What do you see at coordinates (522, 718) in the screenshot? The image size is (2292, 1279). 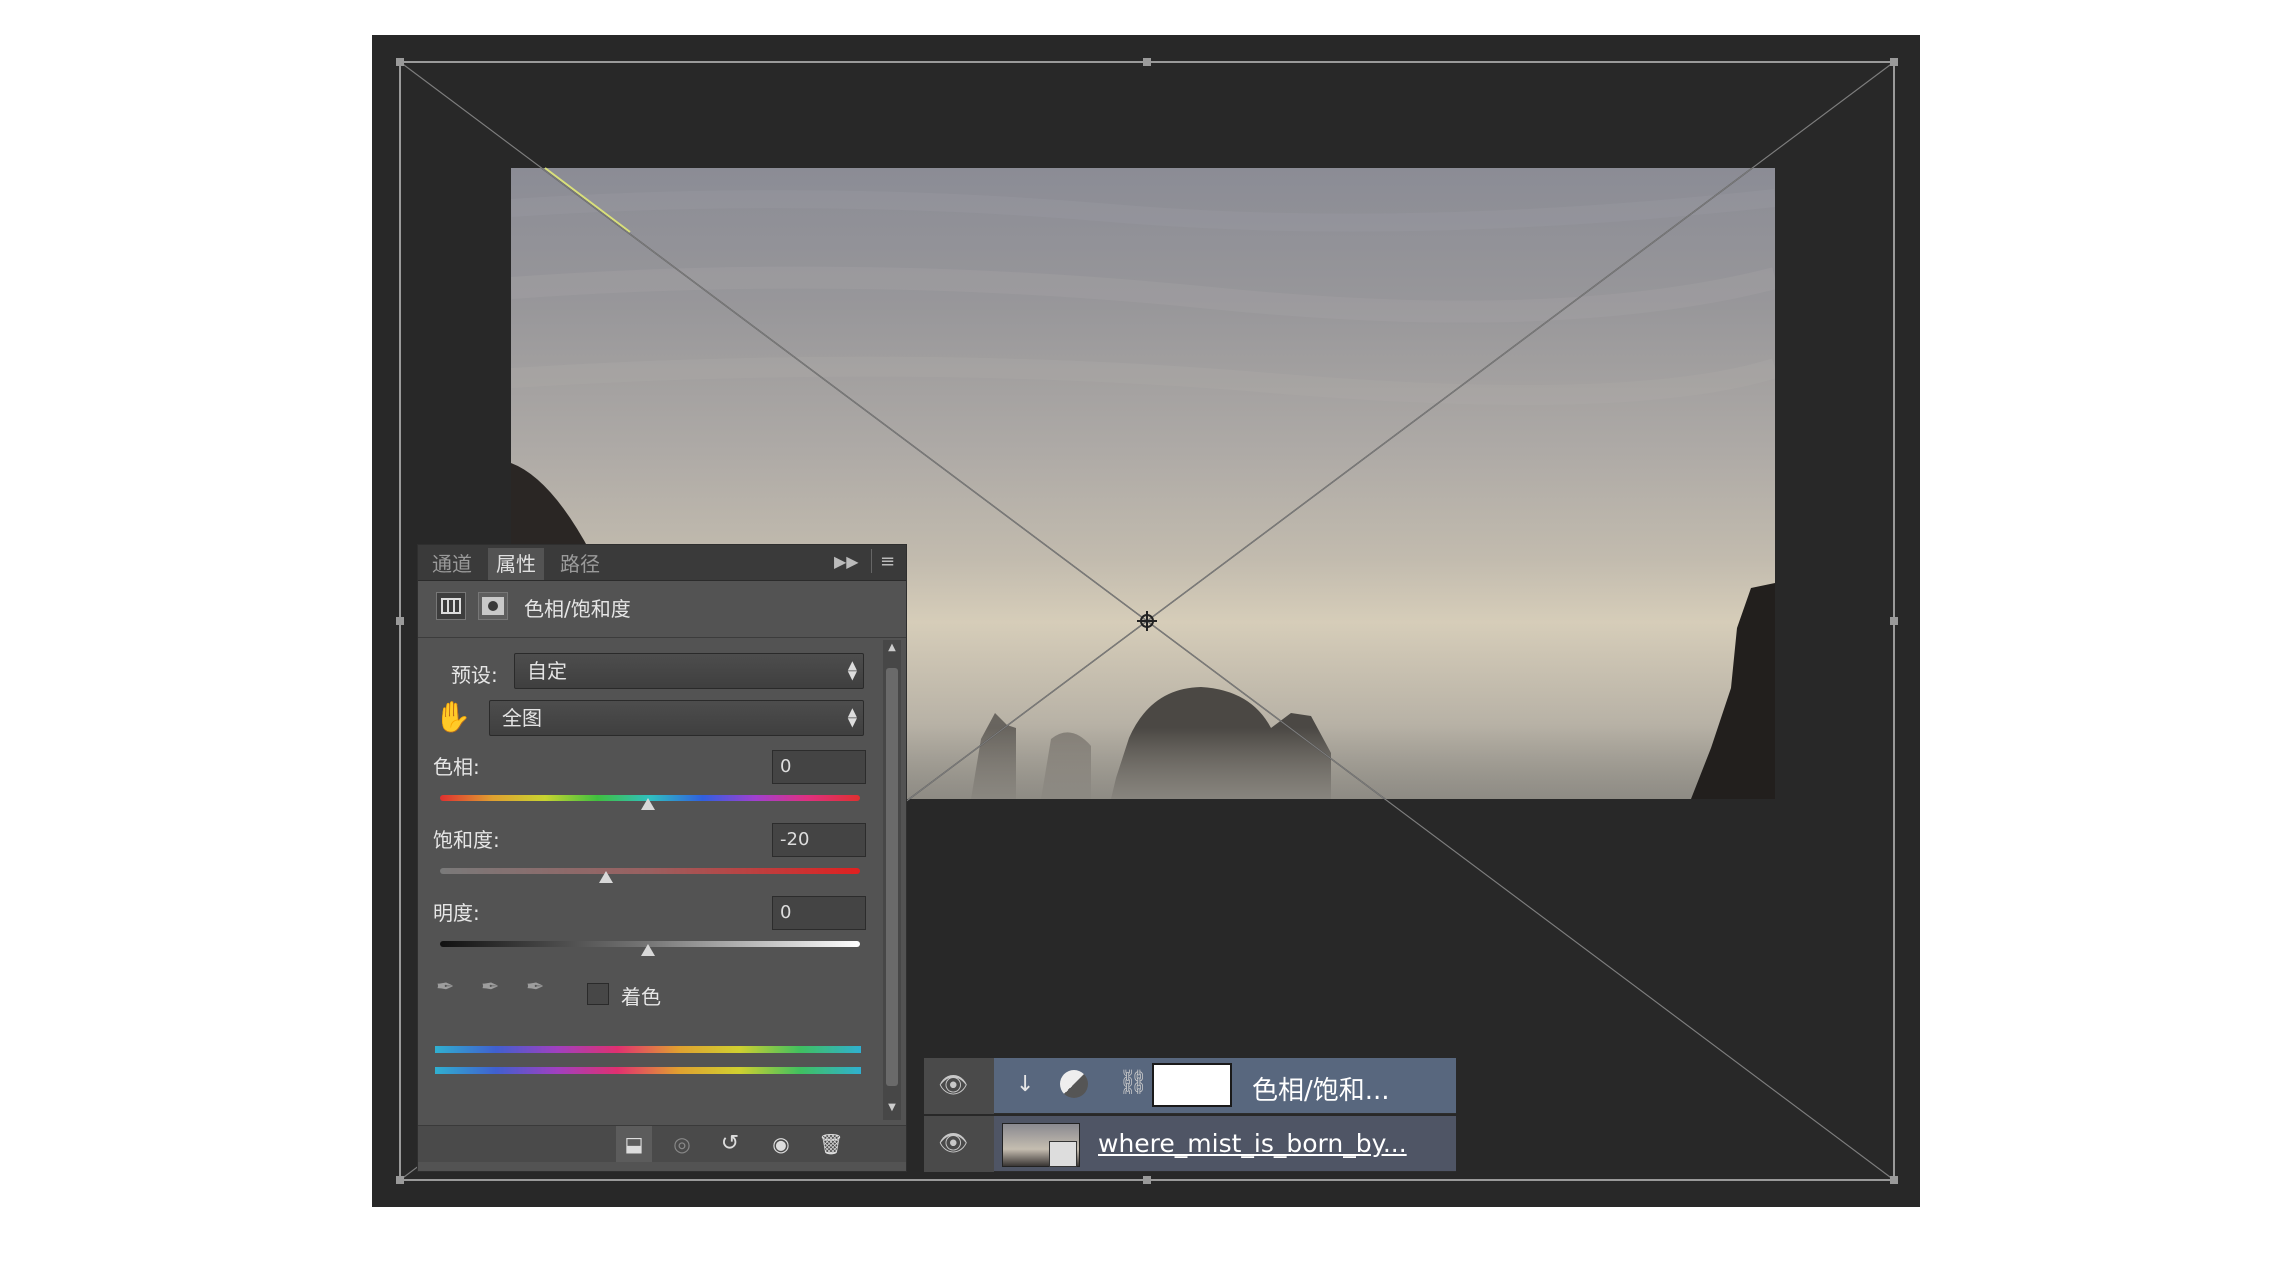 I see `channel-select-value: 全图` at bounding box center [522, 718].